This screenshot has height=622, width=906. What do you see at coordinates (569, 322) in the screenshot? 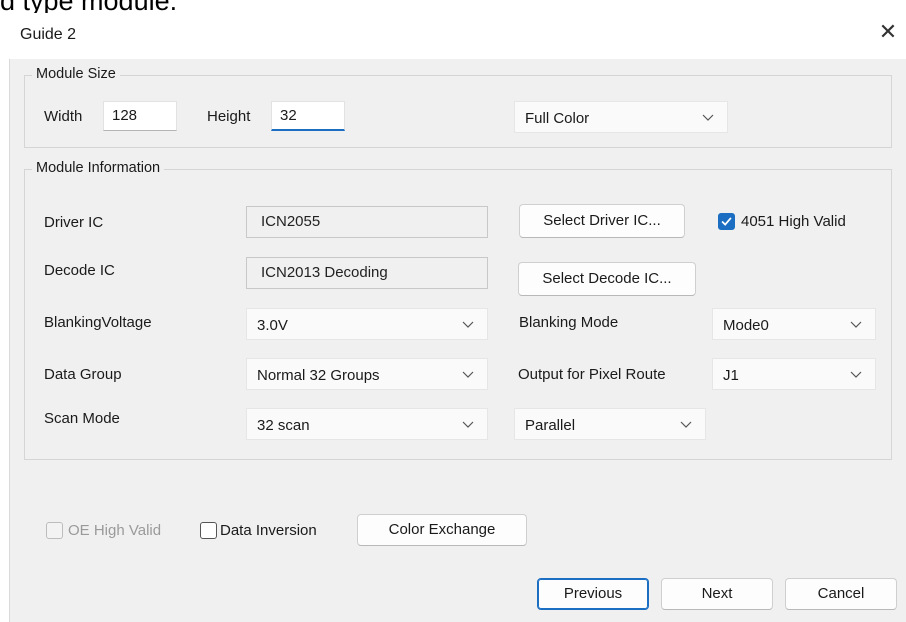
I see `blanking-mode-label: Blanking Mode` at bounding box center [569, 322].